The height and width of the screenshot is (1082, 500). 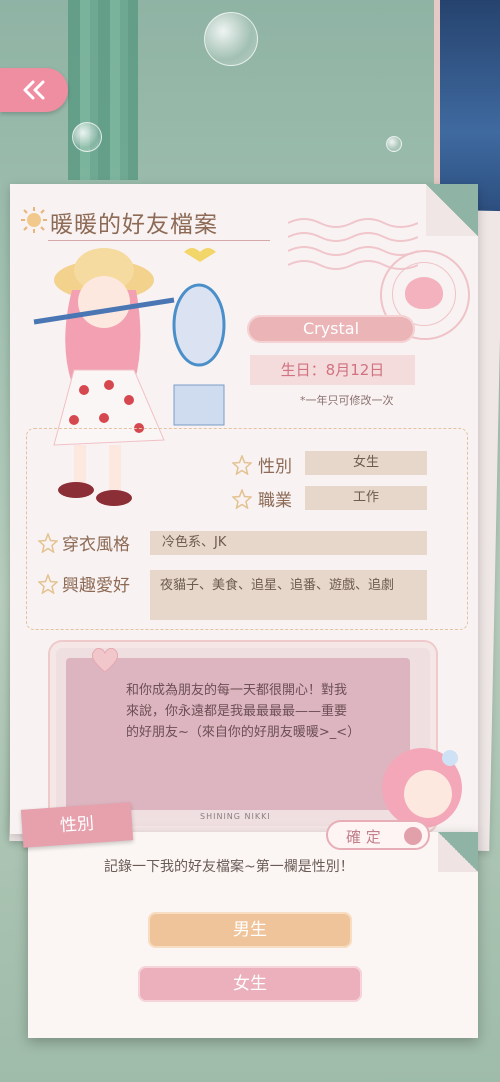 What do you see at coordinates (96, 586) in the screenshot?
I see `hobby-label: 興趣愛好` at bounding box center [96, 586].